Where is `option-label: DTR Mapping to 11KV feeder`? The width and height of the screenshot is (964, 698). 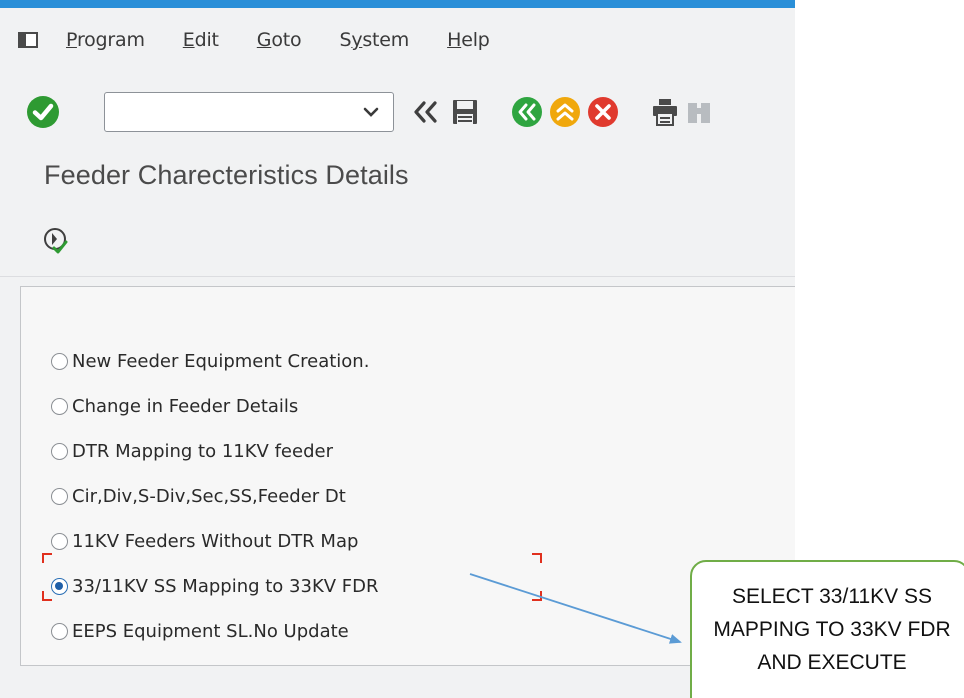
option-label: DTR Mapping to 11KV feeder is located at coordinates (202, 451).